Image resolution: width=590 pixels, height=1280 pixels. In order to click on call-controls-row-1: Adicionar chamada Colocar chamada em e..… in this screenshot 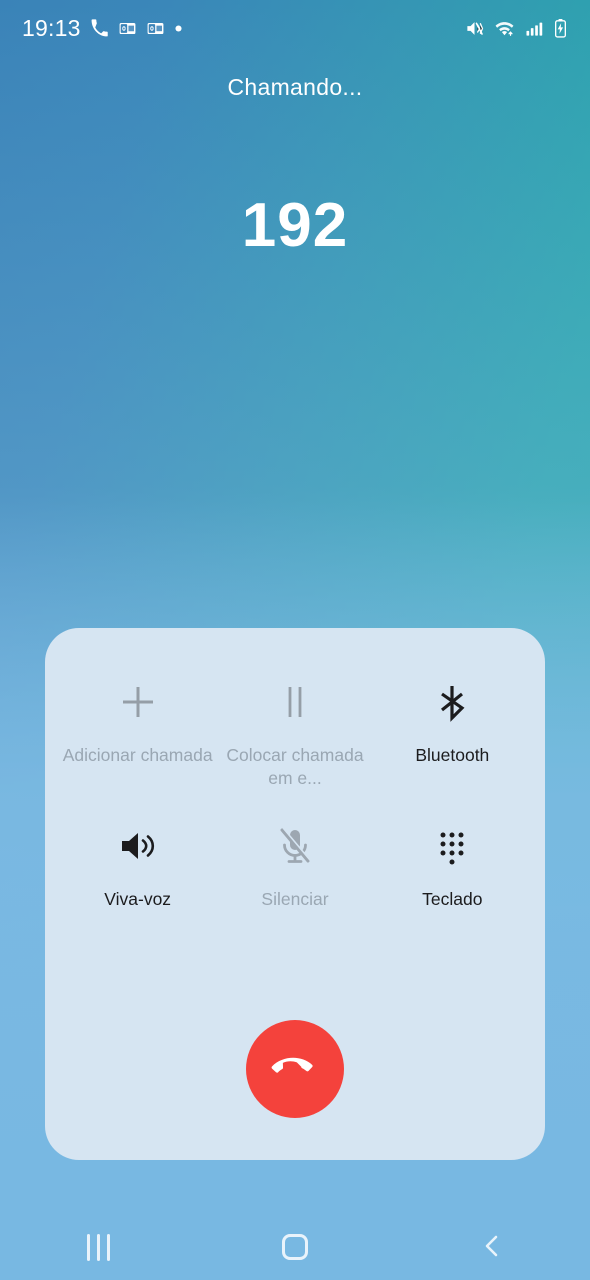, I will do `click(295, 709)`.